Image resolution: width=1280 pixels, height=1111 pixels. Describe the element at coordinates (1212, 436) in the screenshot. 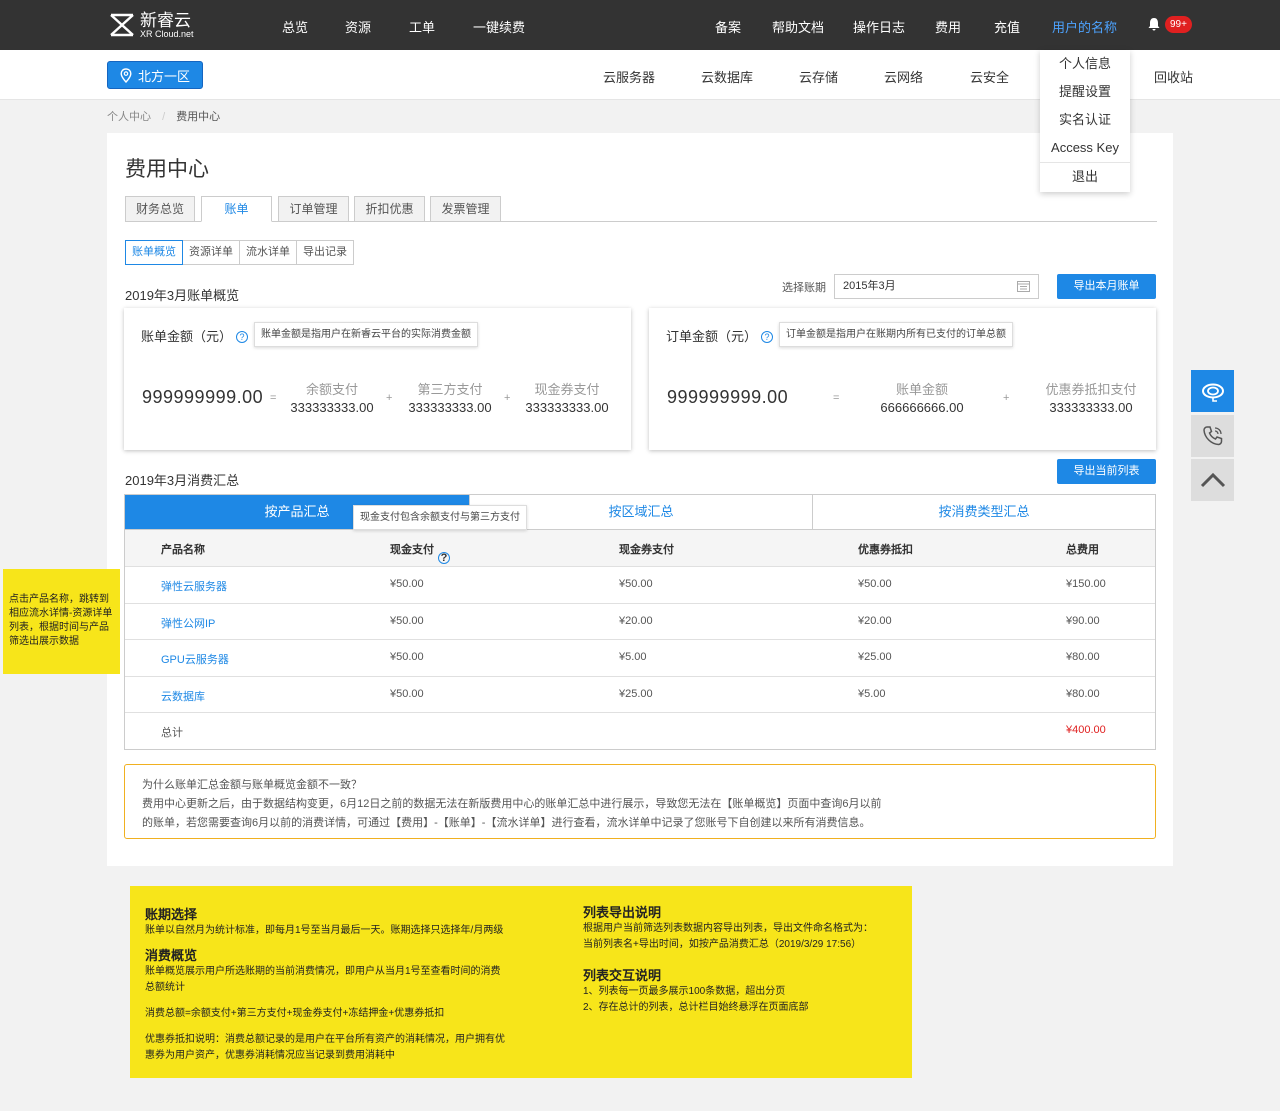

I see `phone-button` at that location.